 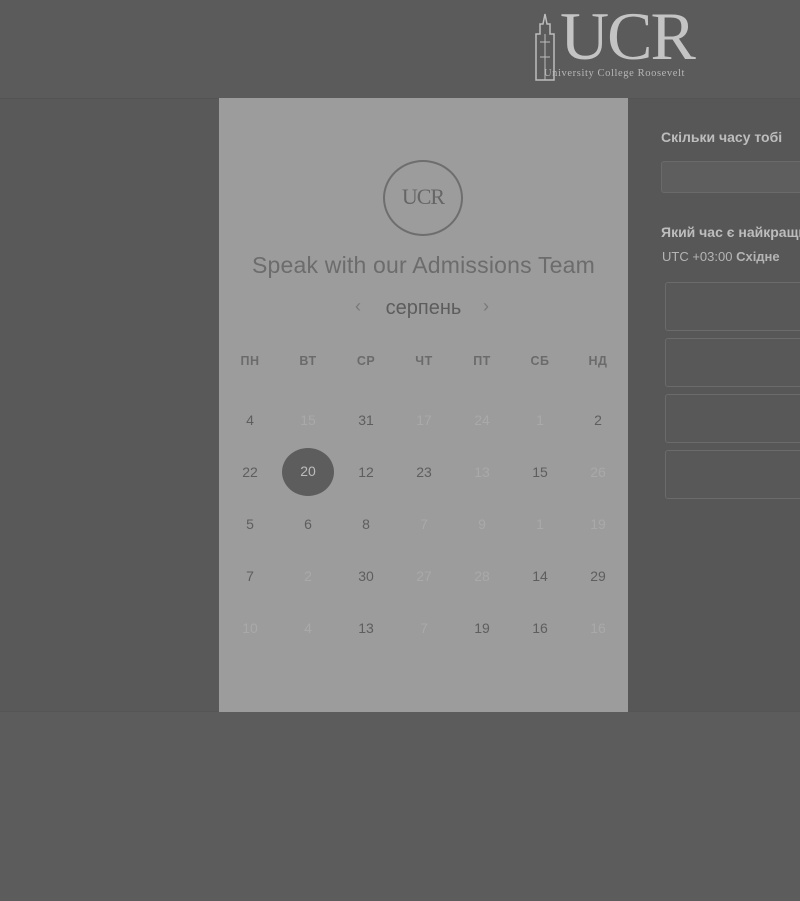 I want to click on avatar-text: UCR, so click(x=423, y=196).